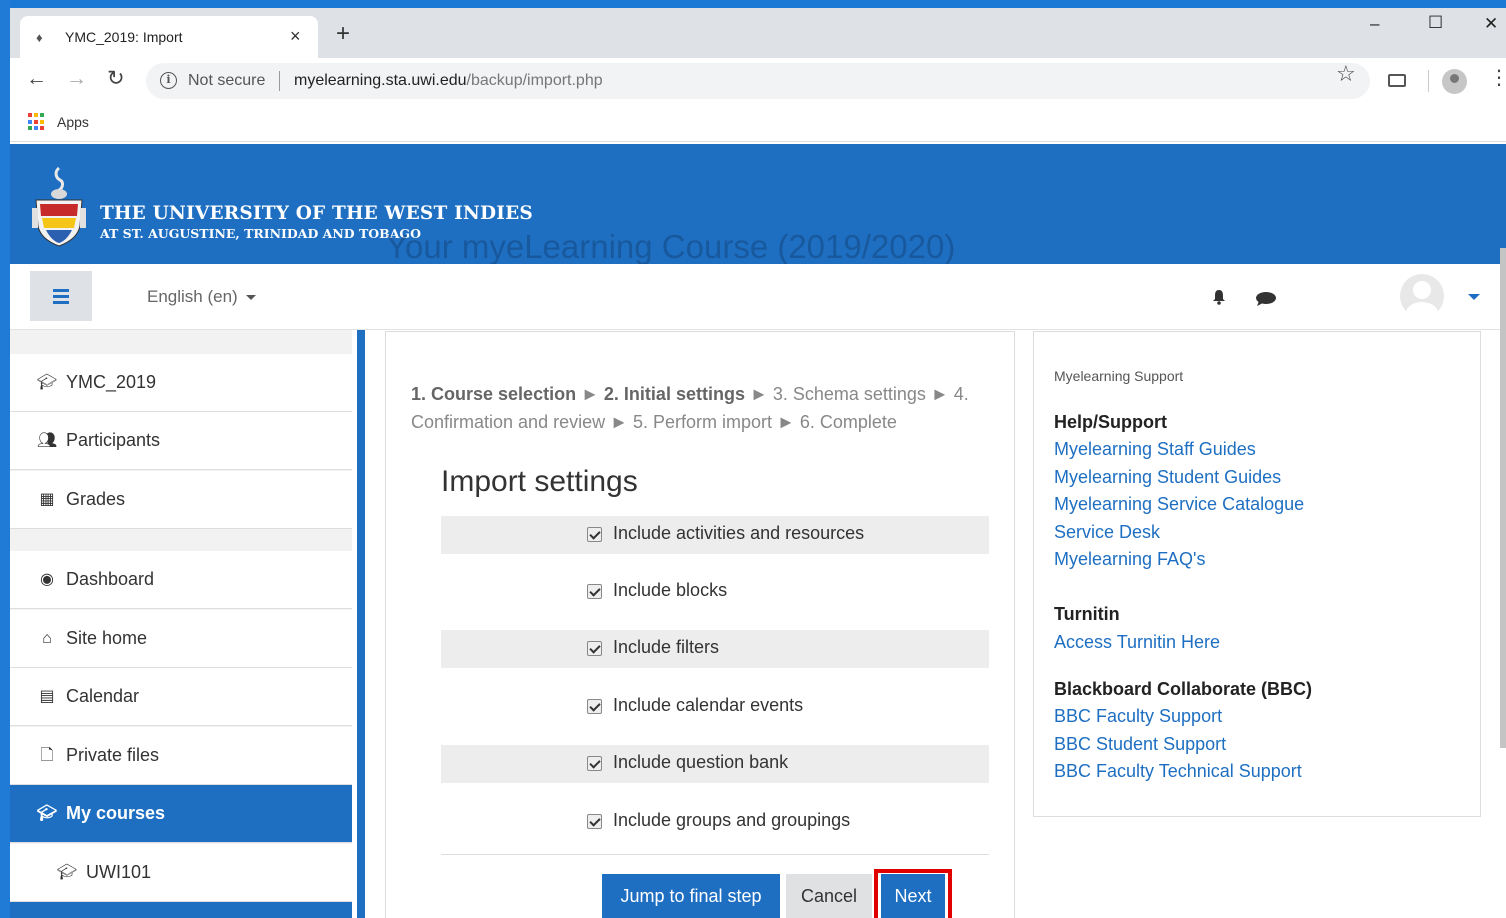 Image resolution: width=1506 pixels, height=918 pixels. Describe the element at coordinates (1454, 81) in the screenshot. I see `profile-icon` at that location.